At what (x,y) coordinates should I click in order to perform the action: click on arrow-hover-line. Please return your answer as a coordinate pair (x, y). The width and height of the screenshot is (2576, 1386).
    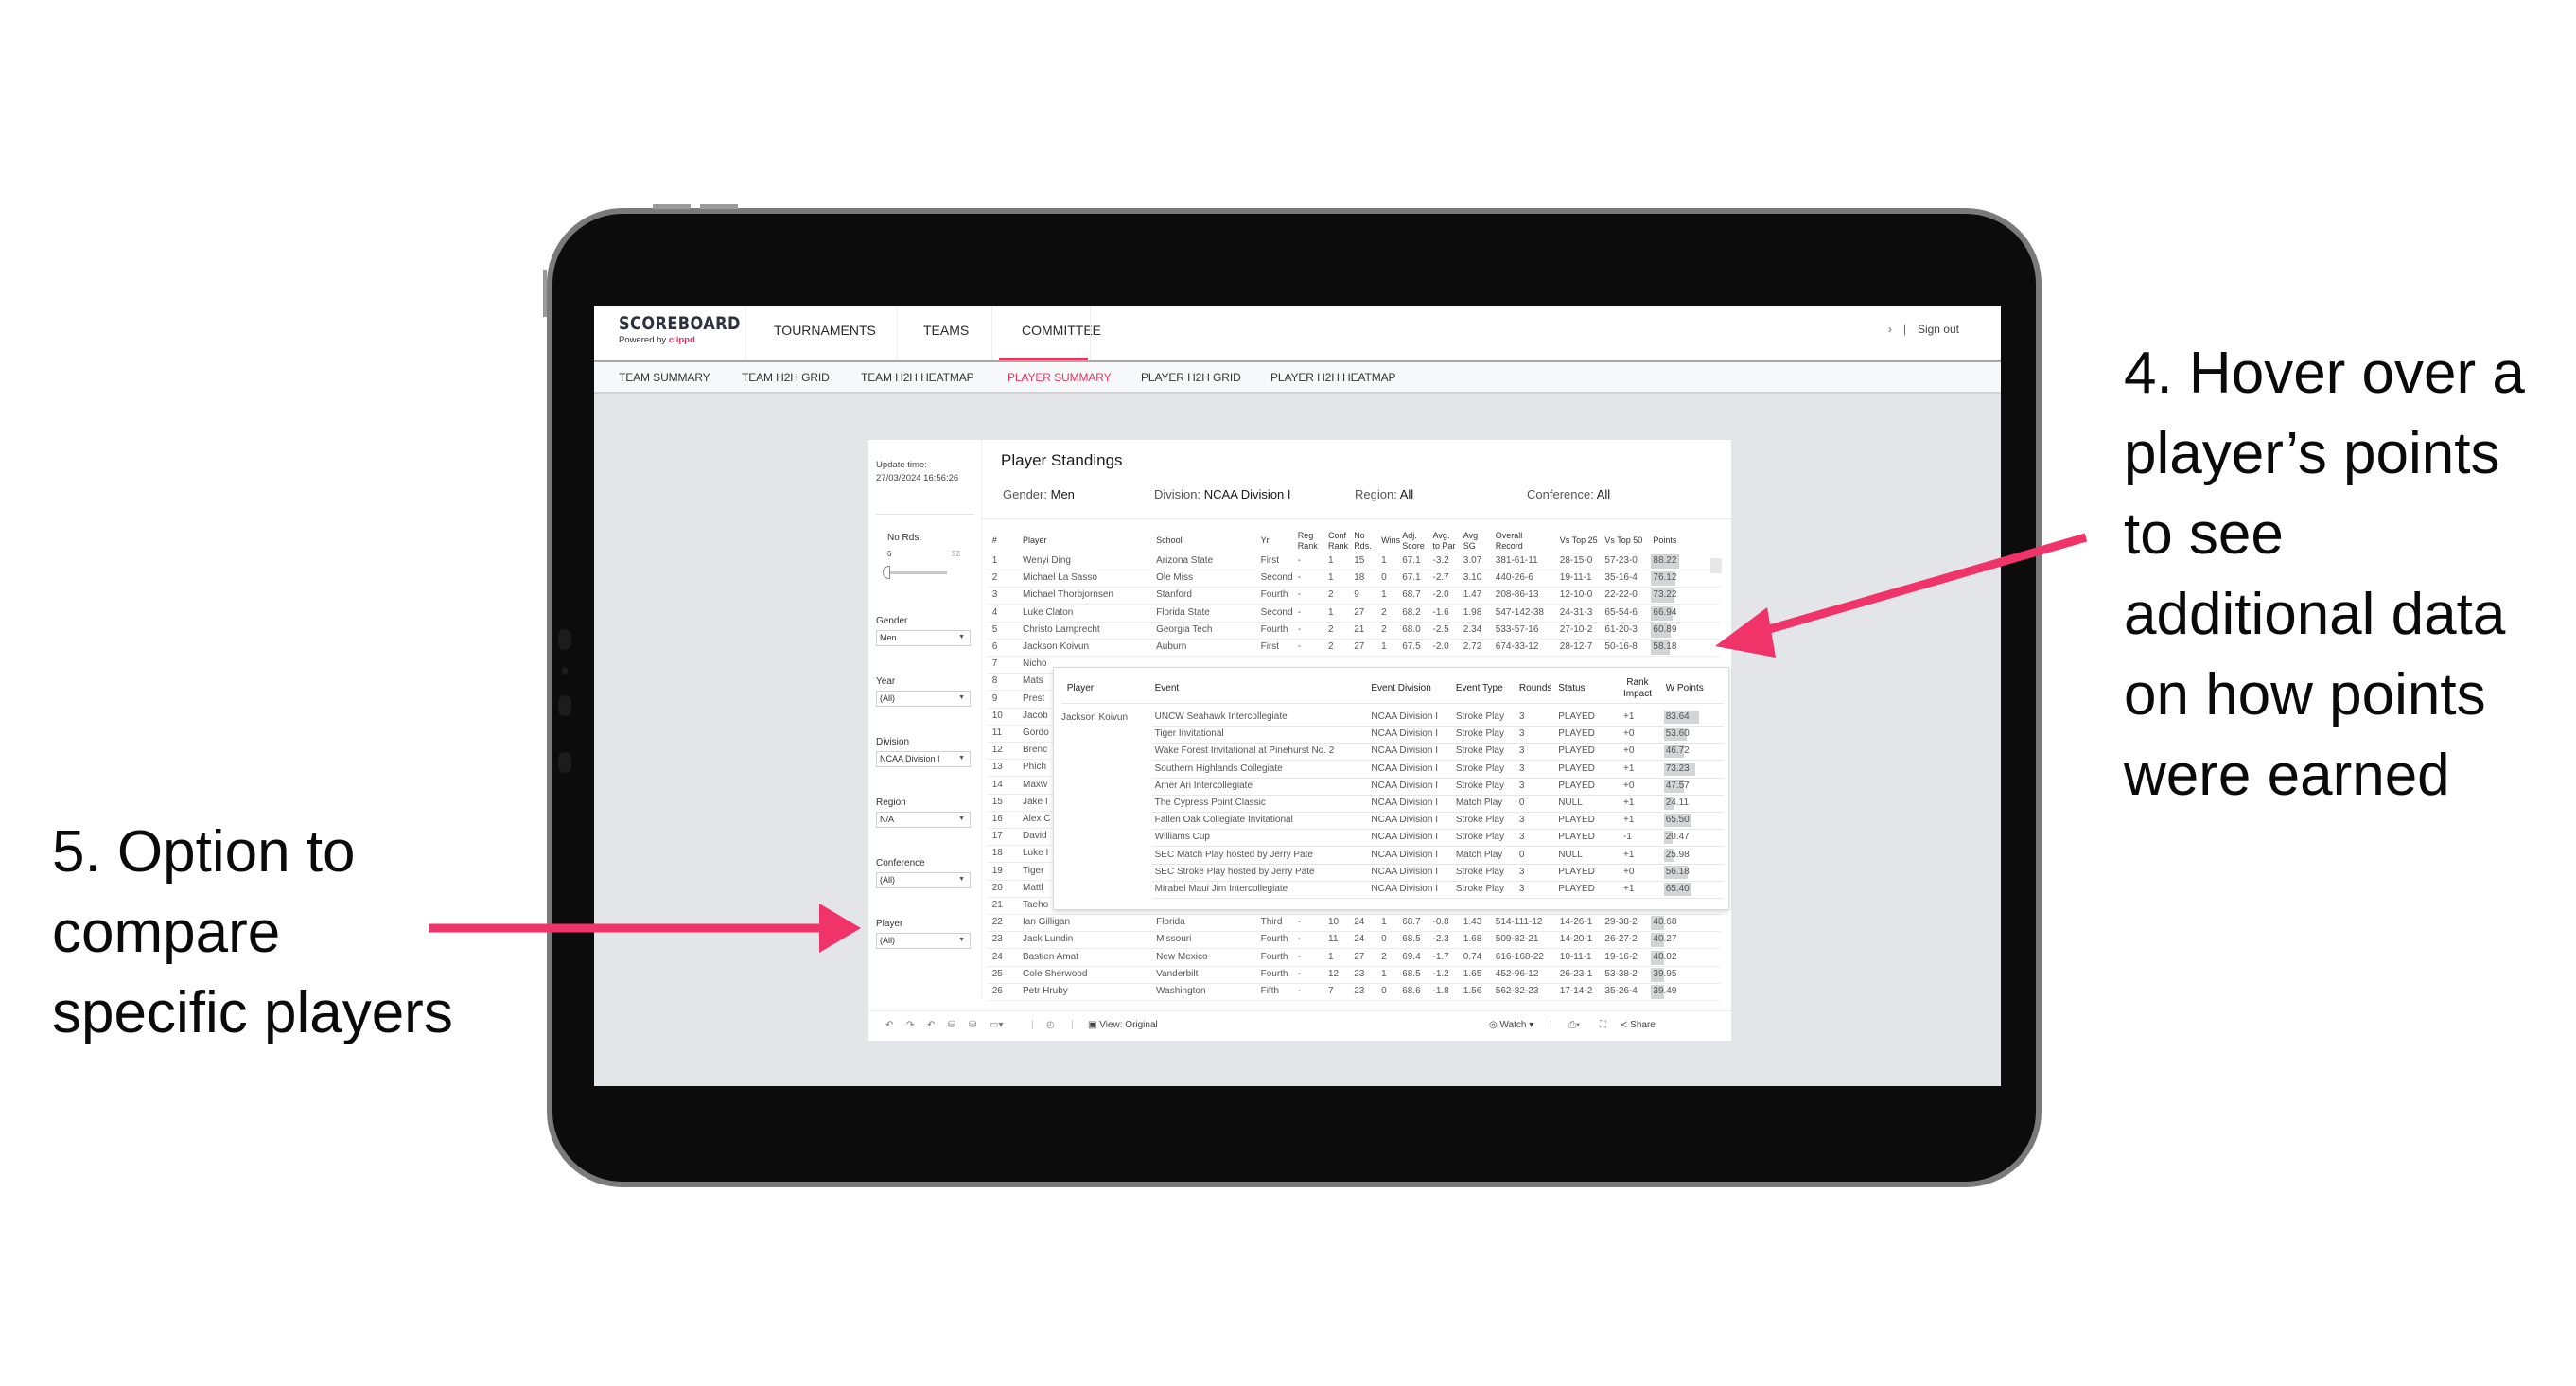
    Looking at the image, I should click on (1923, 585).